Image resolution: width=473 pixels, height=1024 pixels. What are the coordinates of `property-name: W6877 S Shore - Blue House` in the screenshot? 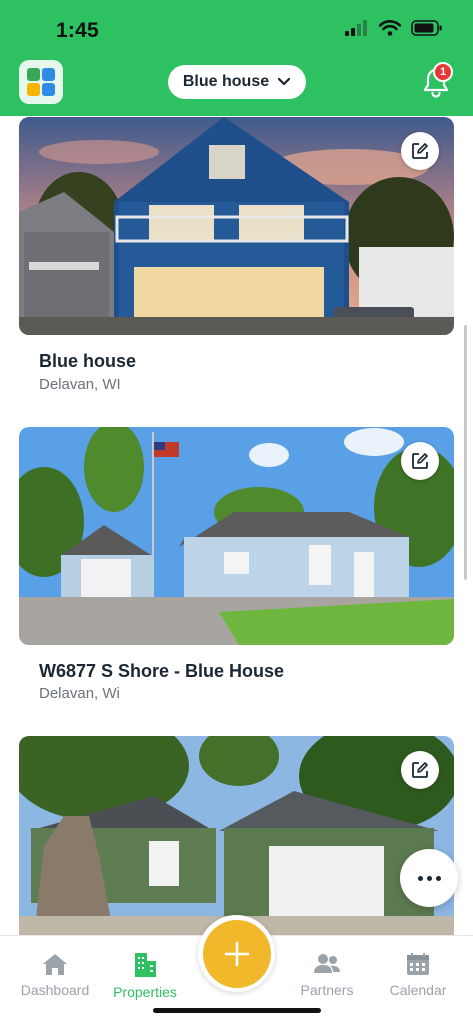 It's located at (162, 671).